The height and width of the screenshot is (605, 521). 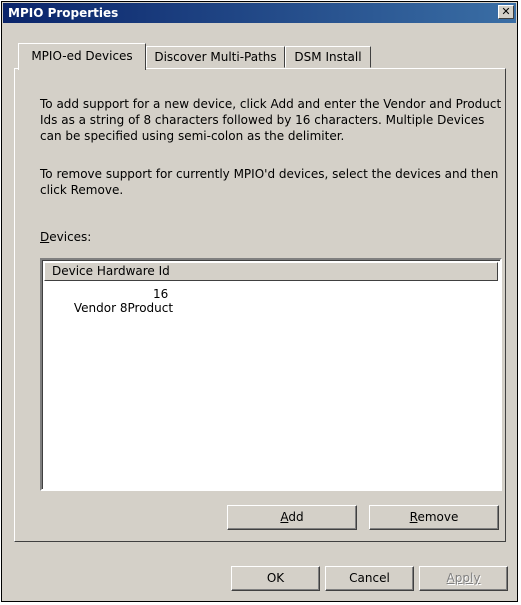 What do you see at coordinates (275, 578) in the screenshot?
I see `ok-button: OK` at bounding box center [275, 578].